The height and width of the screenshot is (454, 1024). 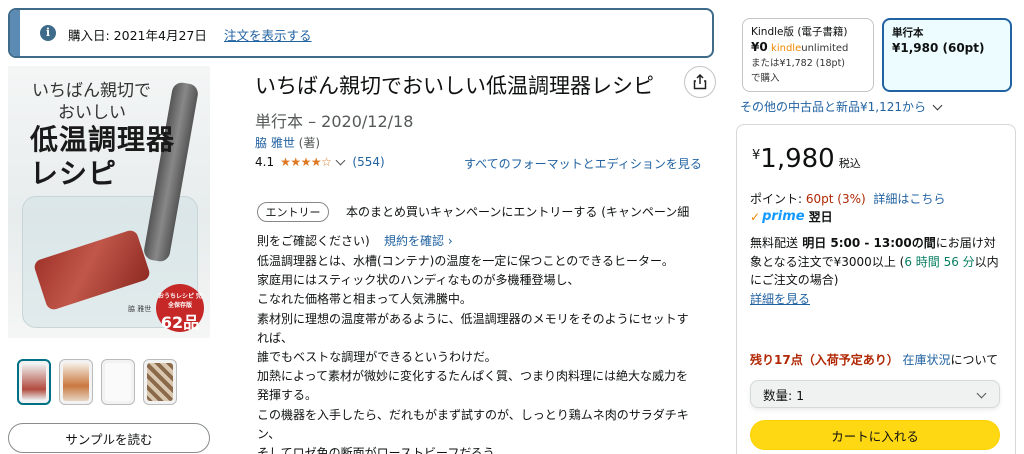 I want to click on points-label: ポイント:, so click(x=778, y=199).